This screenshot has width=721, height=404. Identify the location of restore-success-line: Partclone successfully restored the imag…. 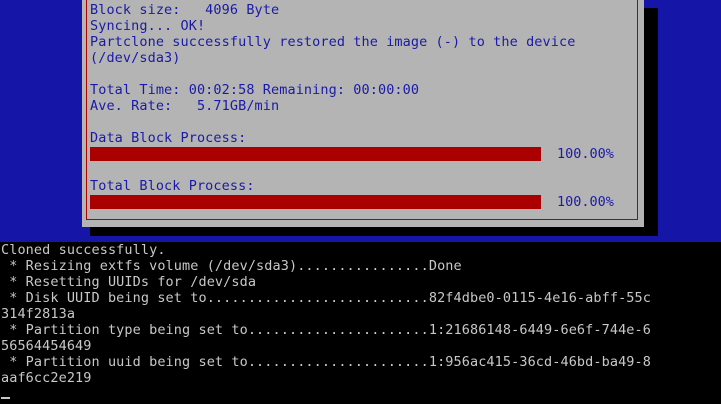
(333, 42).